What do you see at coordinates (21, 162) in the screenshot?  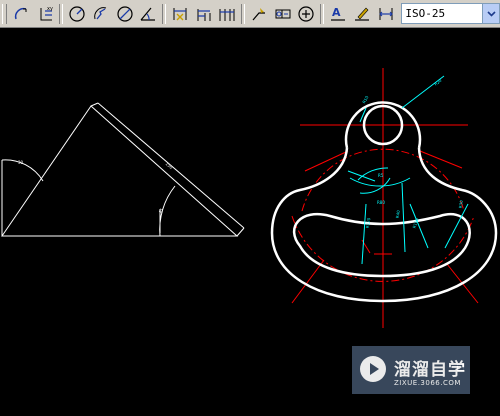 I see `svg-text: 30` at bounding box center [21, 162].